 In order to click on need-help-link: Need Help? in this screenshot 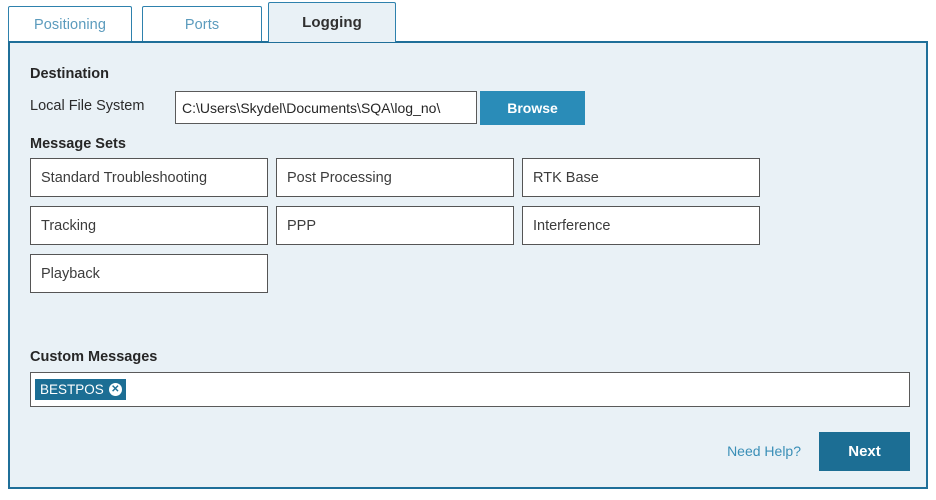, I will do `click(764, 451)`.